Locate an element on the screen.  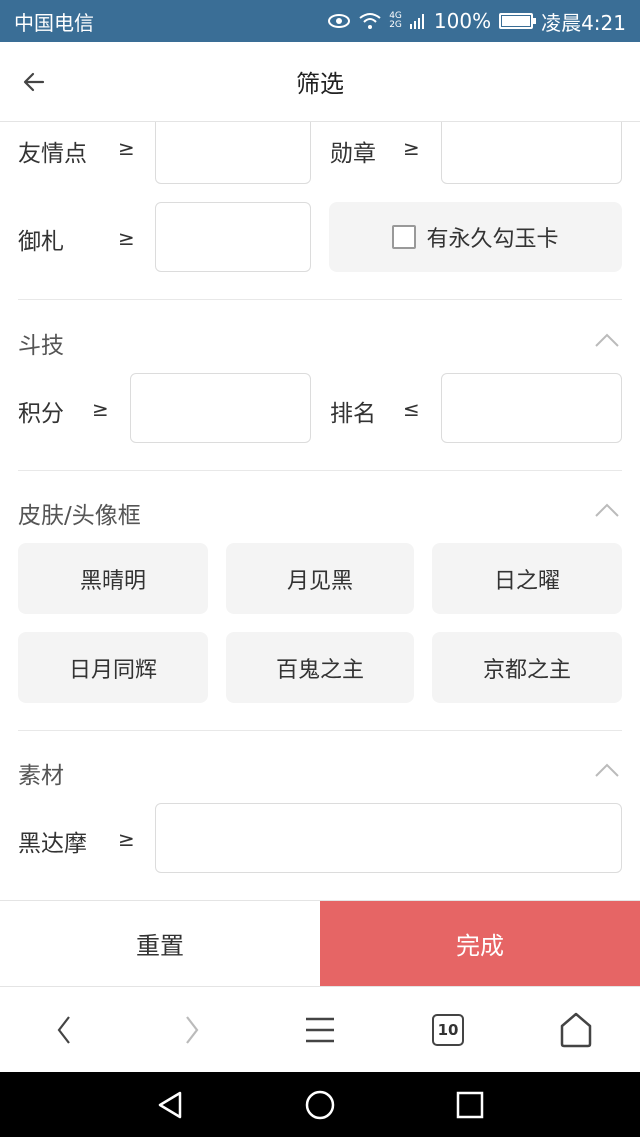
nav-home-button is located at coordinates (320, 1105).